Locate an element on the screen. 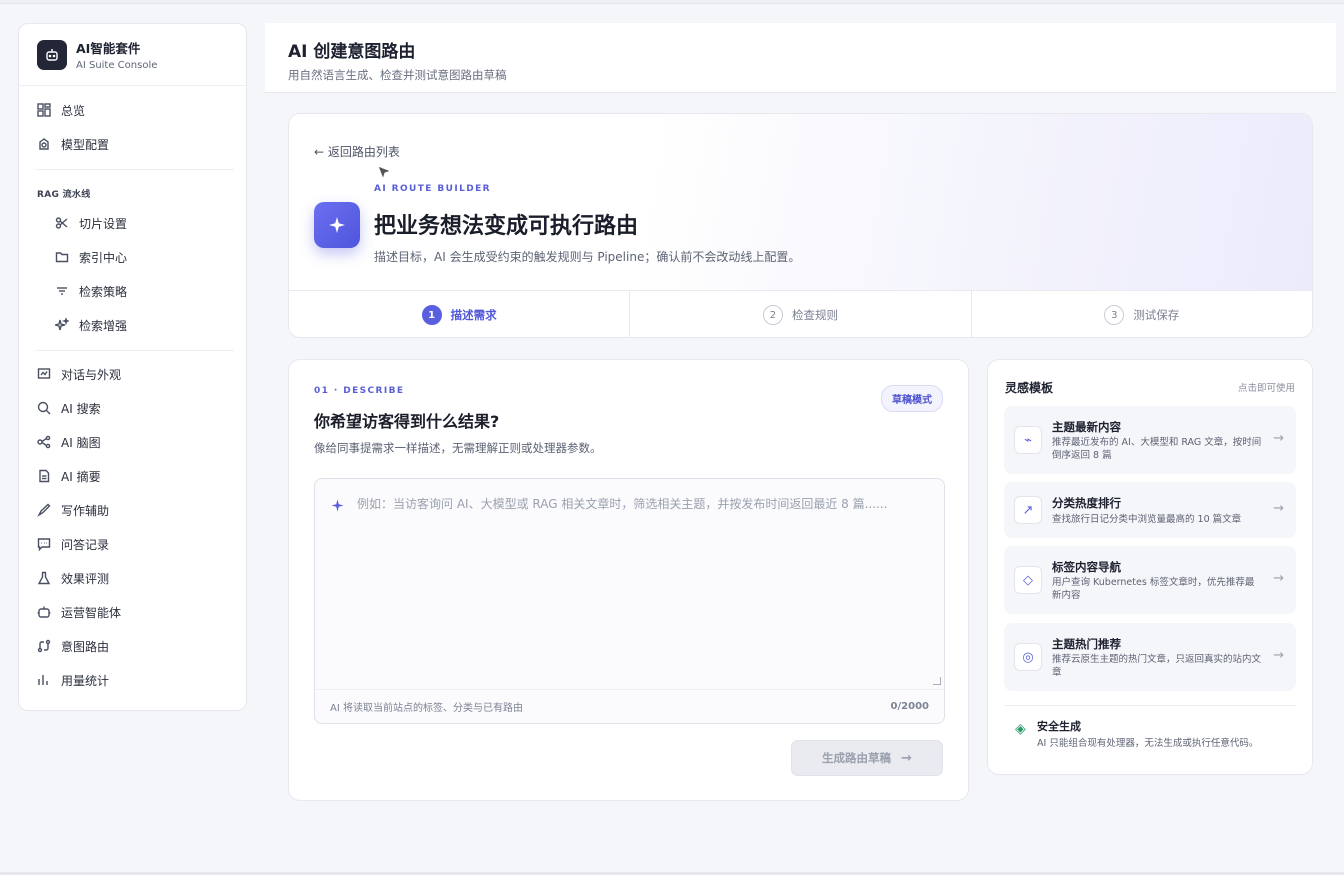 The image size is (1344, 875). sidebar-item-ai-mindmap: AI 脑图 is located at coordinates (69, 442).